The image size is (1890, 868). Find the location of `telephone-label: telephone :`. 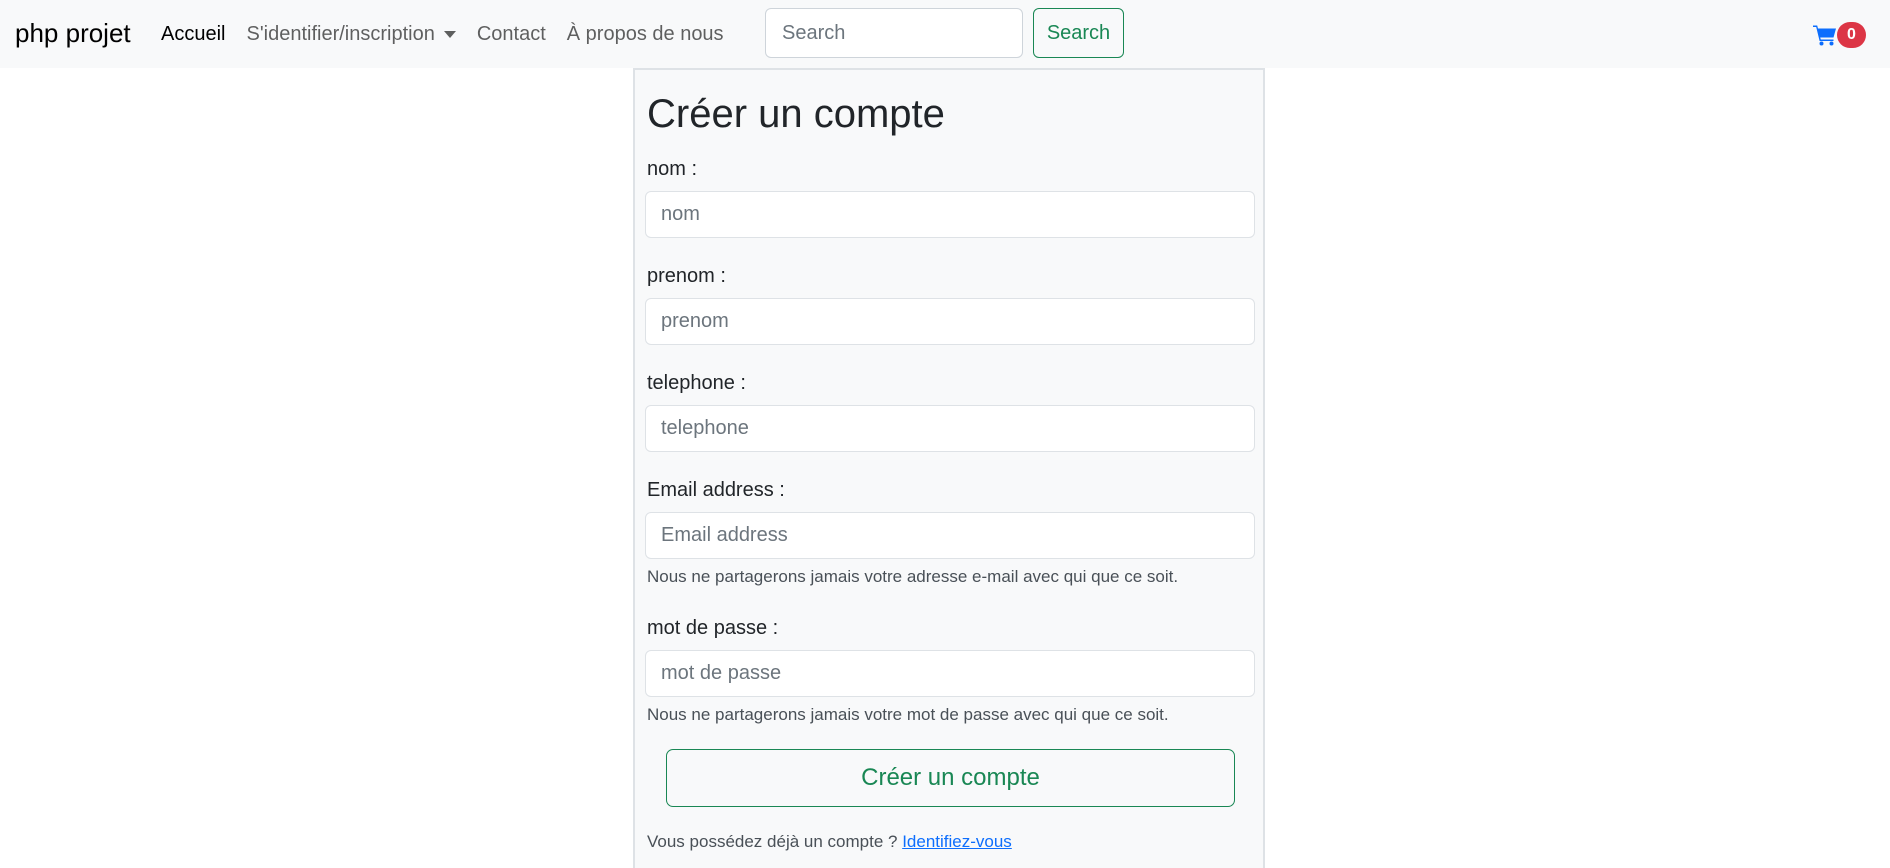

telephone-label: telephone : is located at coordinates (696, 383).